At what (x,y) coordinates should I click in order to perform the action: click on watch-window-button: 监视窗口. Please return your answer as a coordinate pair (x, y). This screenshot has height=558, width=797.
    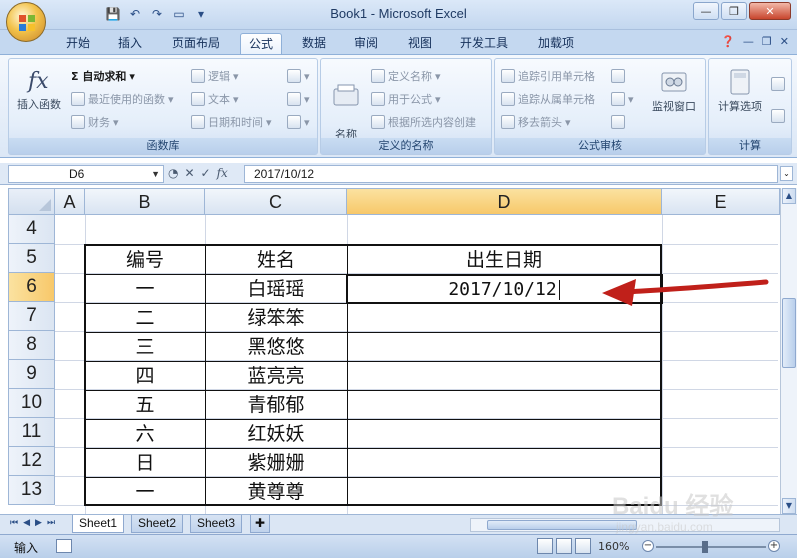
    Looking at the image, I should click on (674, 90).